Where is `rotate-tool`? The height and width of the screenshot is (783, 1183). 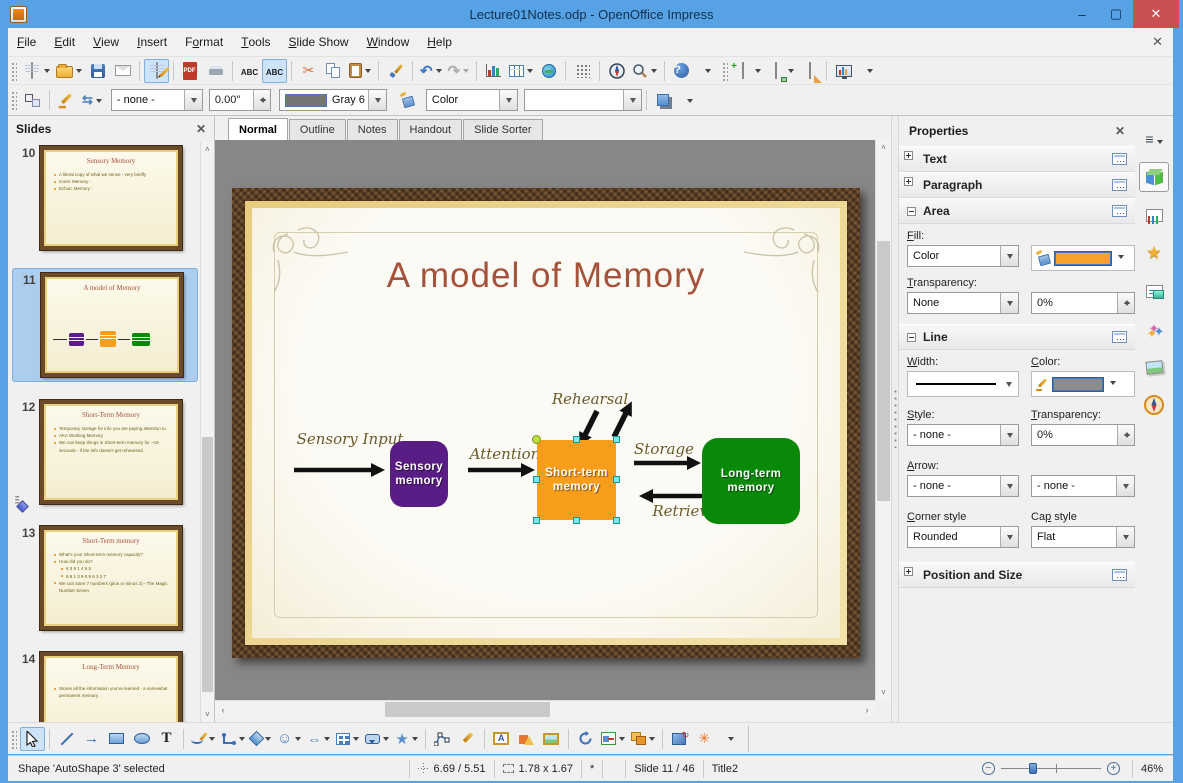 rotate-tool is located at coordinates (585, 739).